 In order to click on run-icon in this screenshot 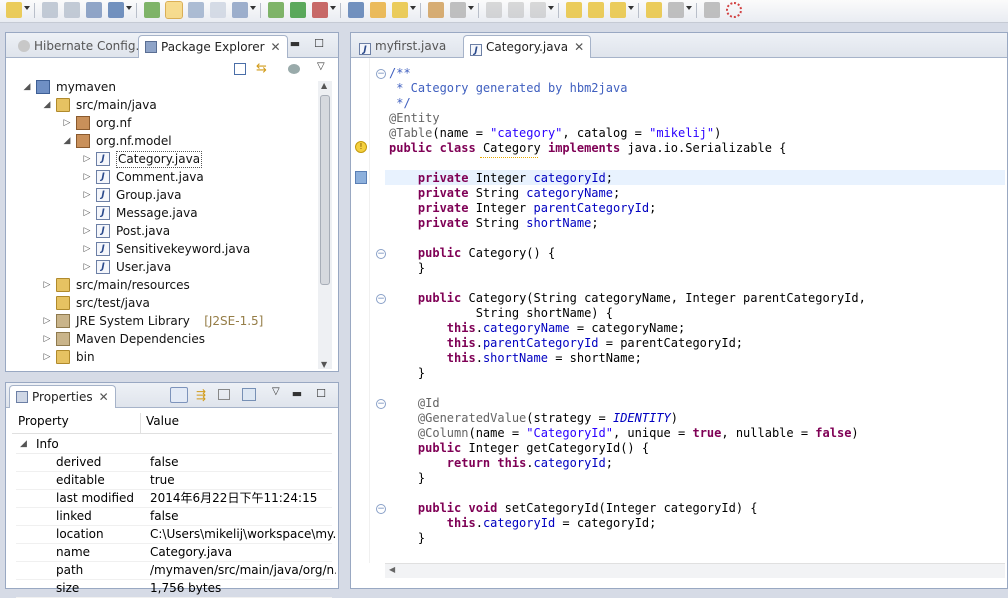, I will do `click(298, 10)`.